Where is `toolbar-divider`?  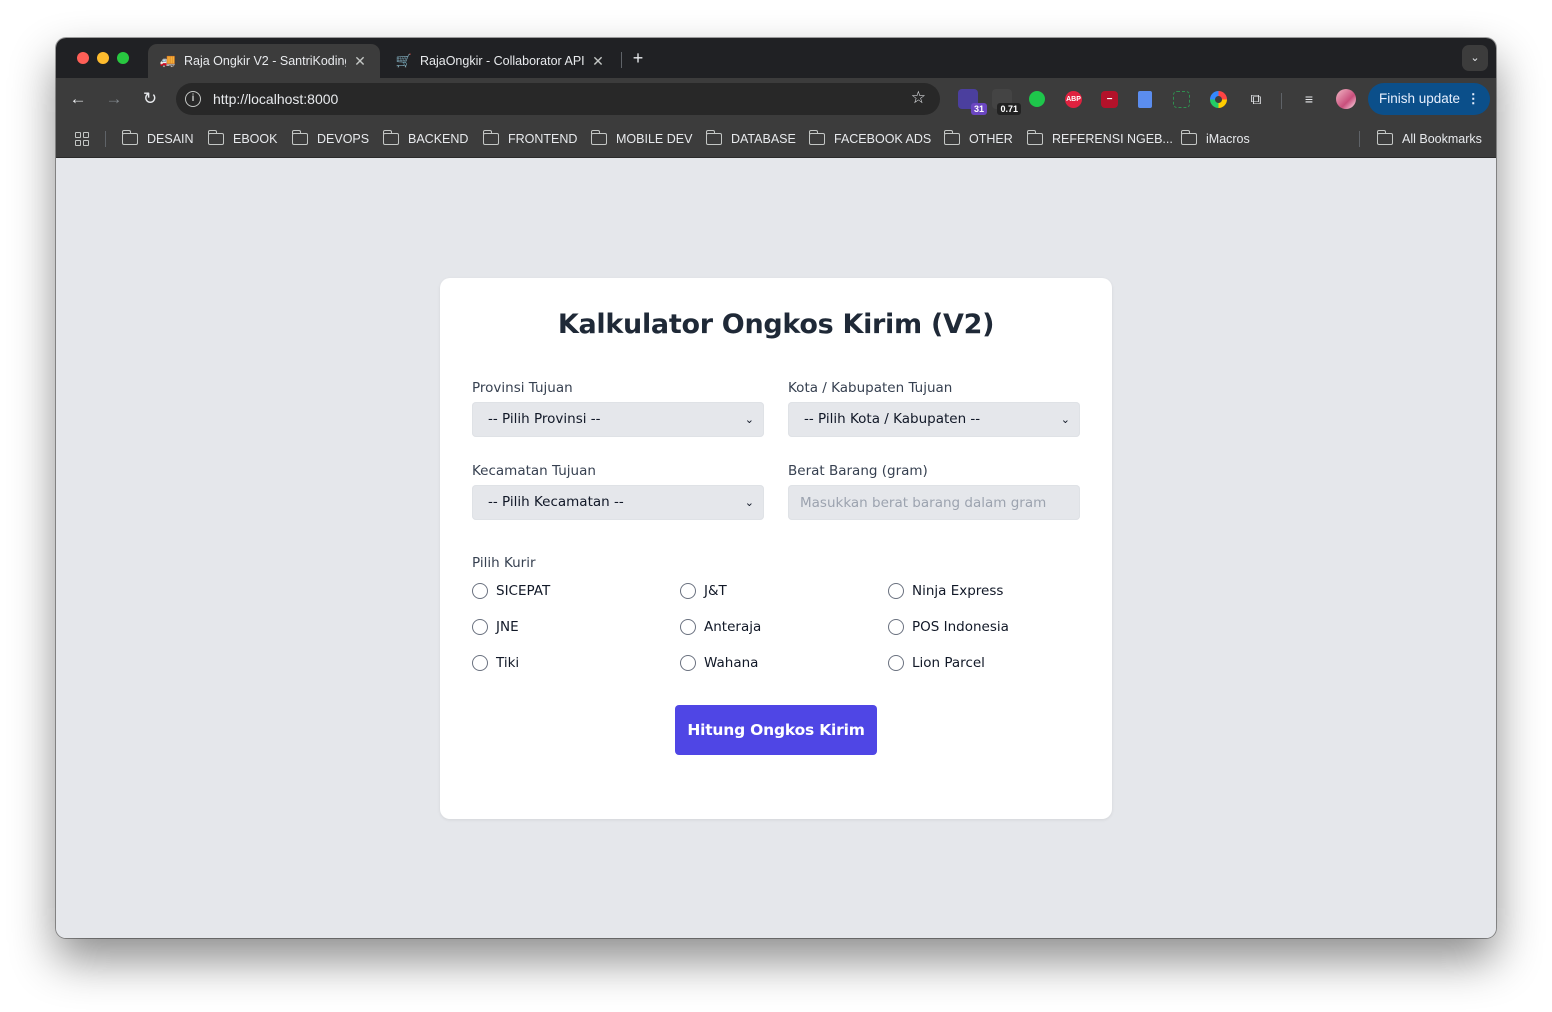
toolbar-divider is located at coordinates (1281, 101).